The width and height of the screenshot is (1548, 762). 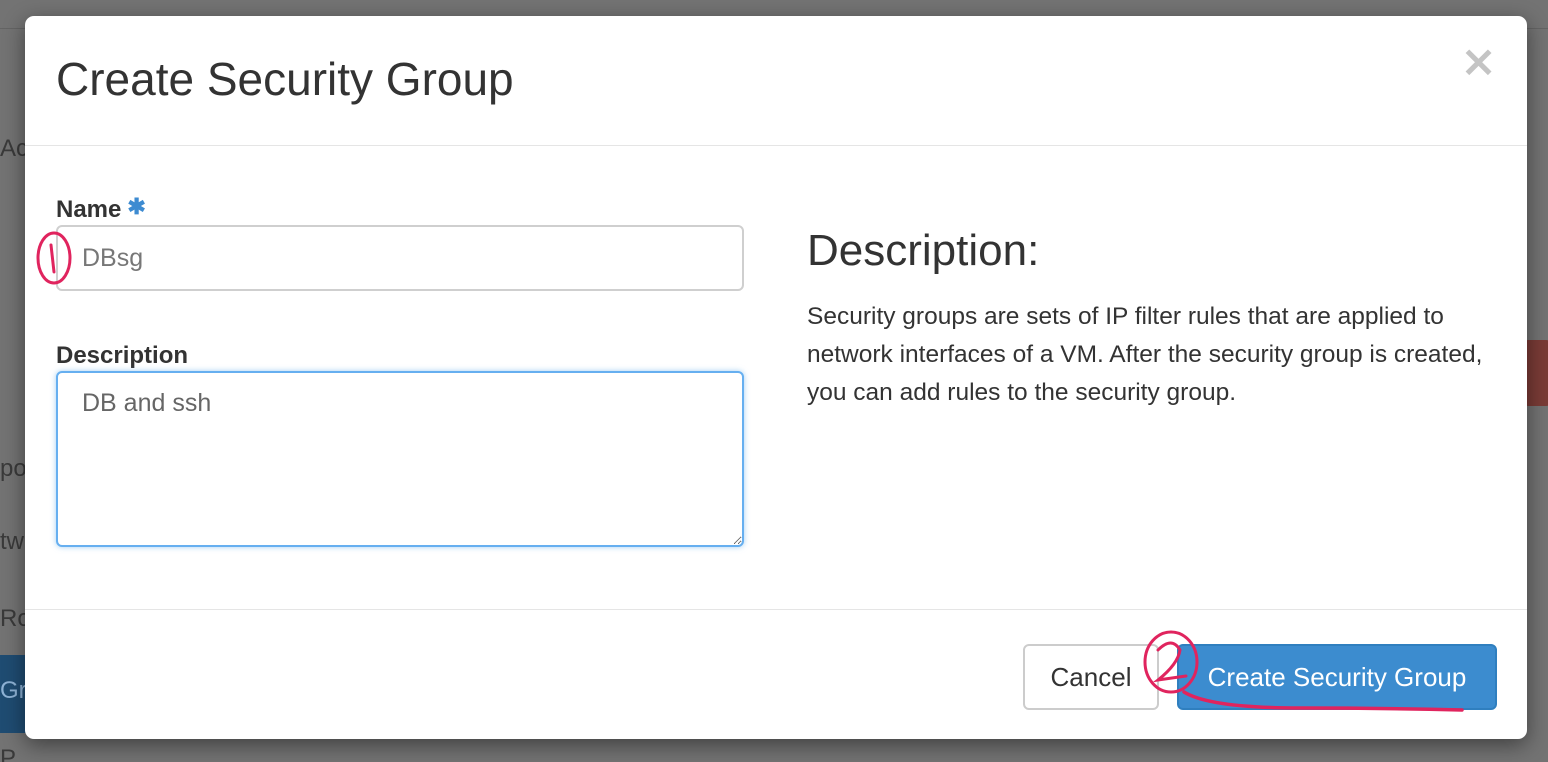 What do you see at coordinates (89, 209) in the screenshot?
I see `name-label-text: Name` at bounding box center [89, 209].